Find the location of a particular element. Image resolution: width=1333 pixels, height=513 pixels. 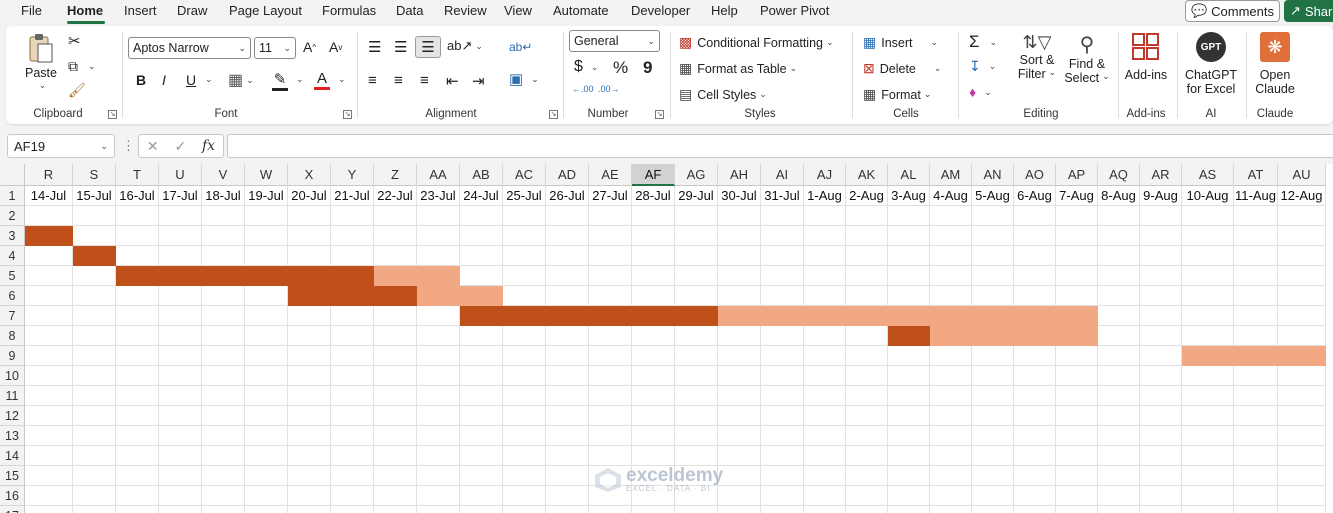

tab-help: Help is located at coordinates (724, 10).